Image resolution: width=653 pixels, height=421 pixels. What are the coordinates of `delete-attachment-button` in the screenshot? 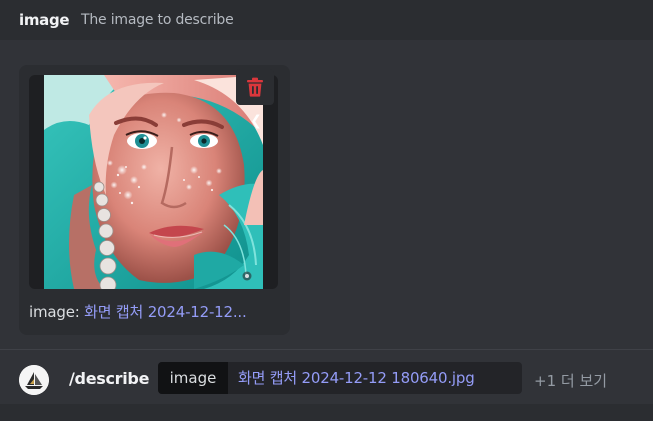 It's located at (255, 87).